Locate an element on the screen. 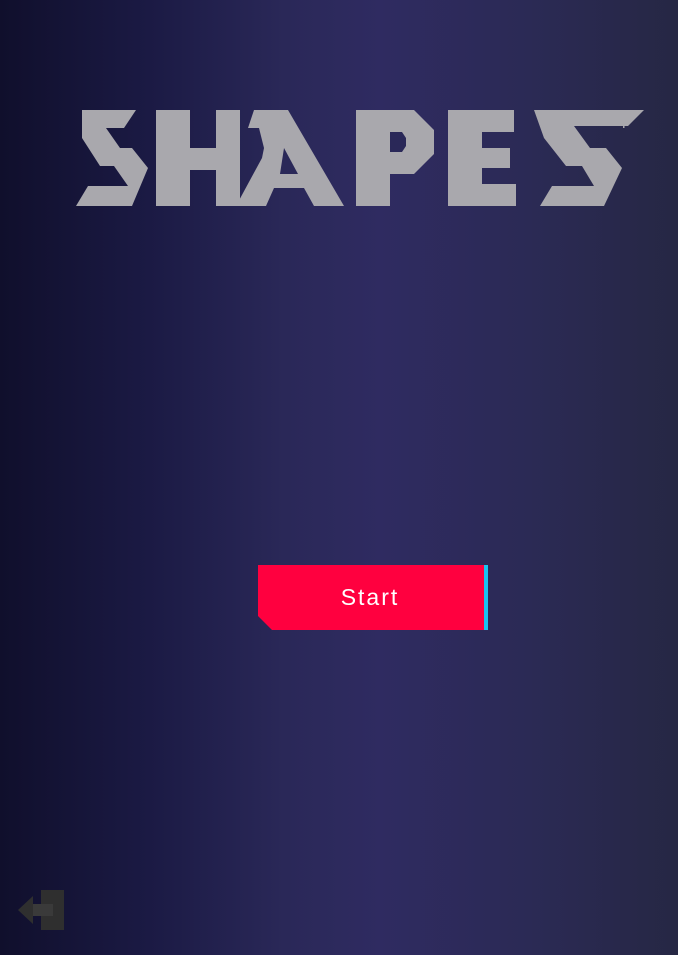  start-button: Start is located at coordinates (373, 597).